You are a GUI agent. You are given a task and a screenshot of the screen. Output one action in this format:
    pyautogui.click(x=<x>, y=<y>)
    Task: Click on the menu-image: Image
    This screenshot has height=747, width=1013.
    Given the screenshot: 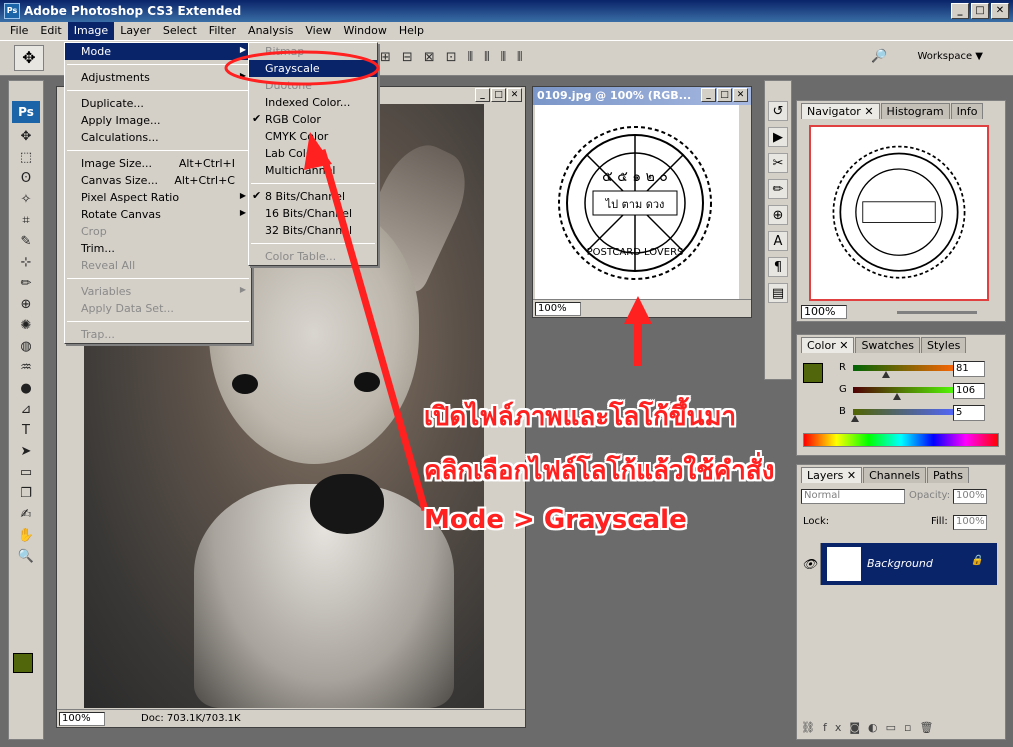 What is the action you would take?
    pyautogui.click(x=91, y=31)
    